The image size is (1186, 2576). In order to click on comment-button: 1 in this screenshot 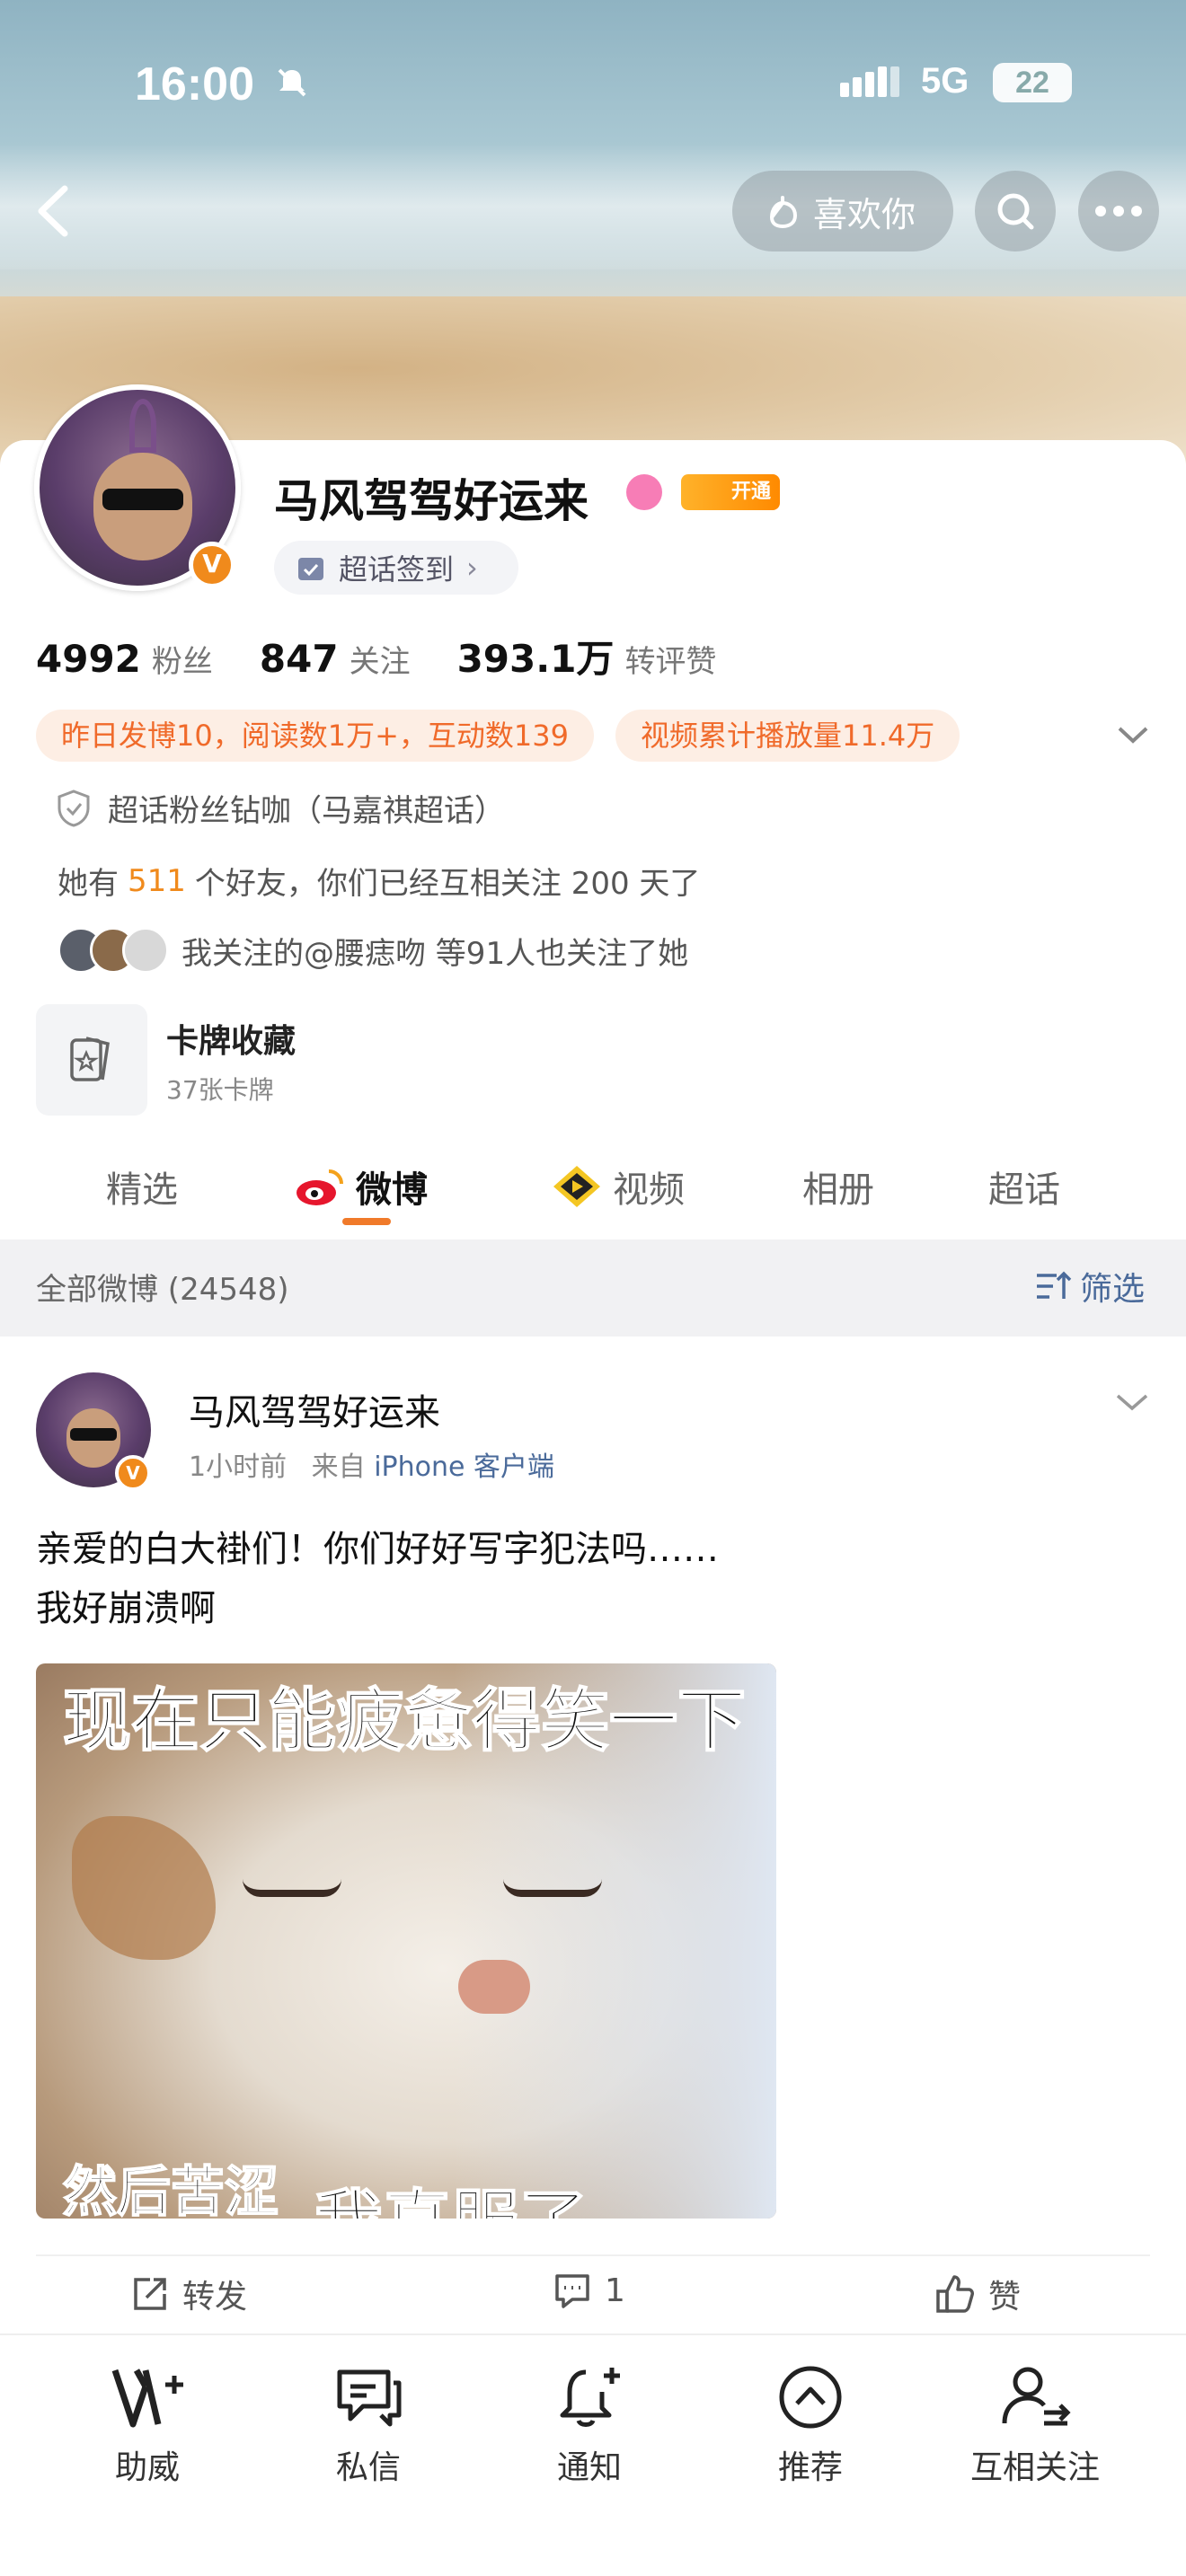, I will do `click(589, 2290)`.